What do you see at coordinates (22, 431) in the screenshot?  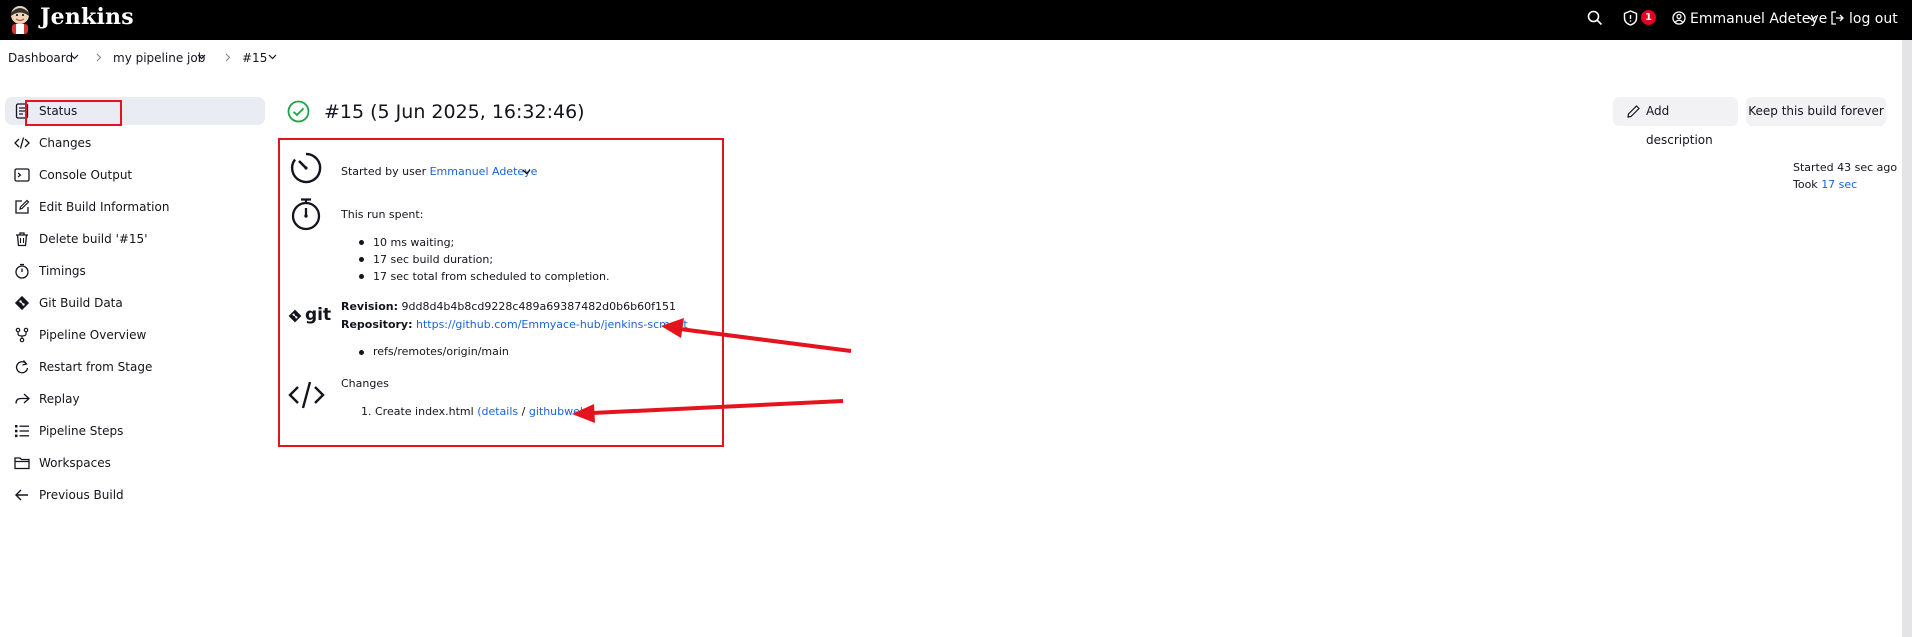 I see `list-icon` at bounding box center [22, 431].